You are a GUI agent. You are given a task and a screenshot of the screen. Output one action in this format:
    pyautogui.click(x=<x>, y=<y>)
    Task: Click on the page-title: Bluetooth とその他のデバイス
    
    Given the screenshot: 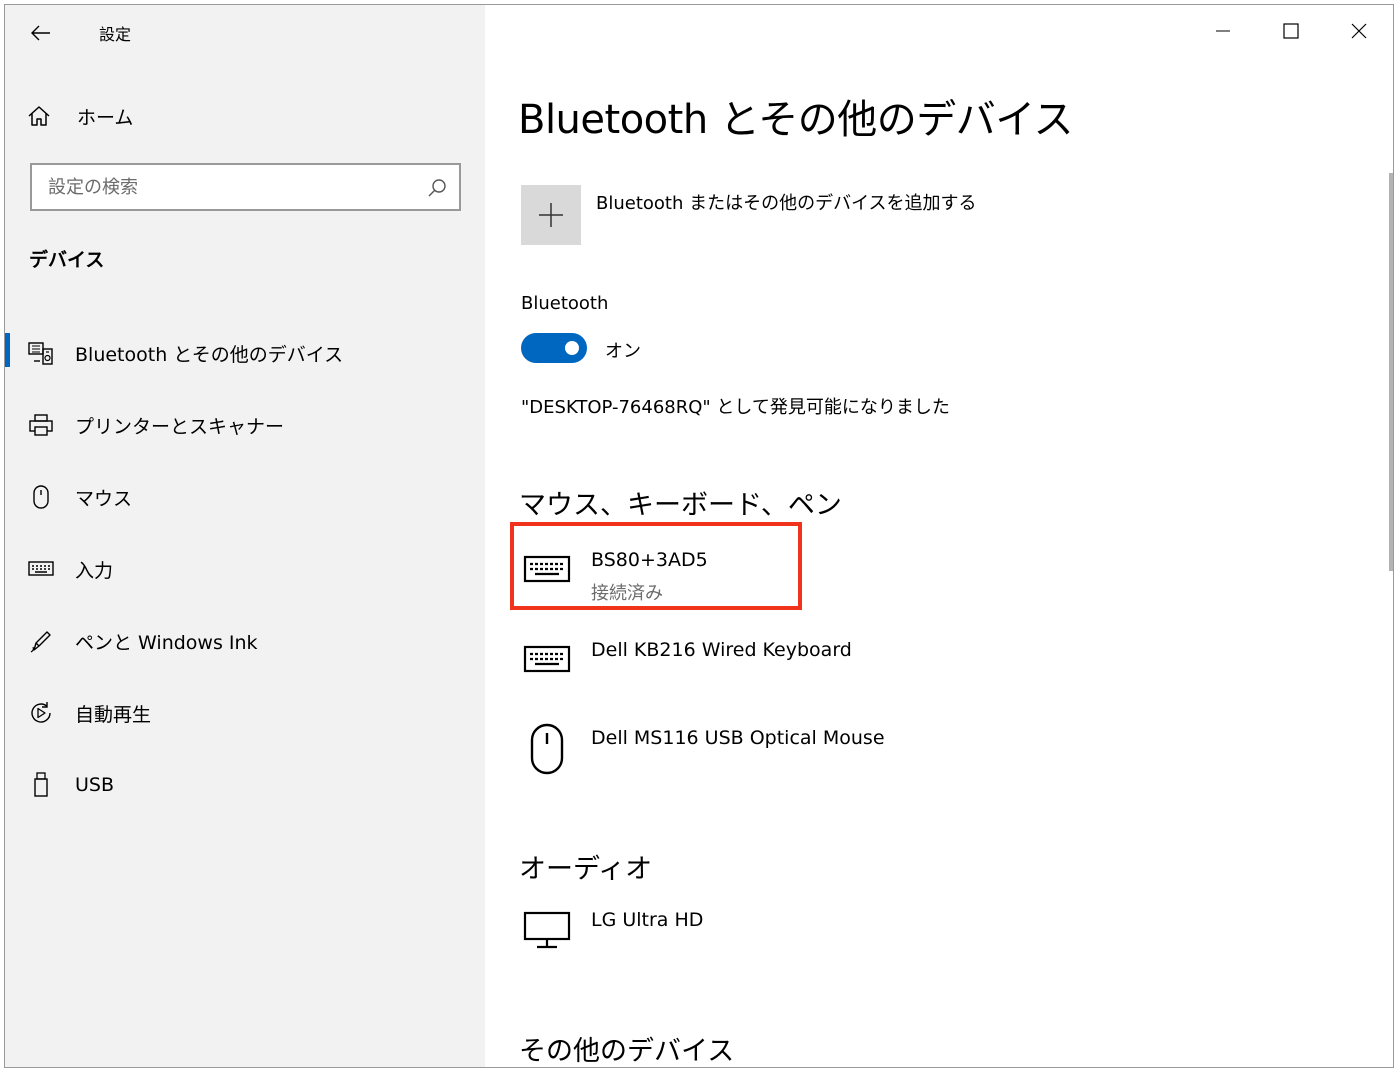 What is the action you would take?
    pyautogui.click(x=796, y=120)
    